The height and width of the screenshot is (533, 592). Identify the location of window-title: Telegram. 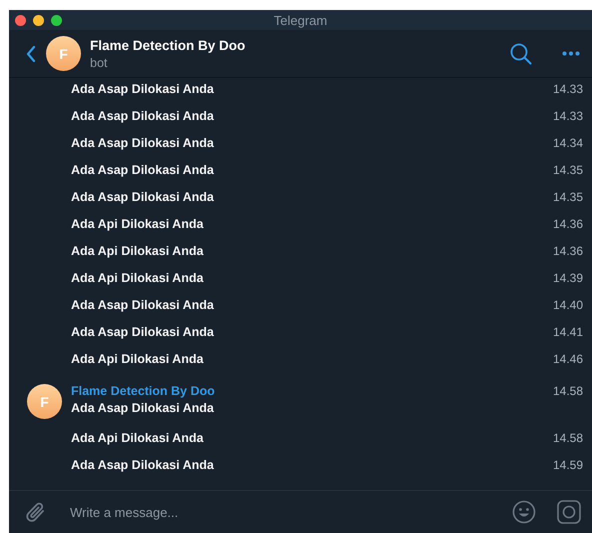
(301, 20).